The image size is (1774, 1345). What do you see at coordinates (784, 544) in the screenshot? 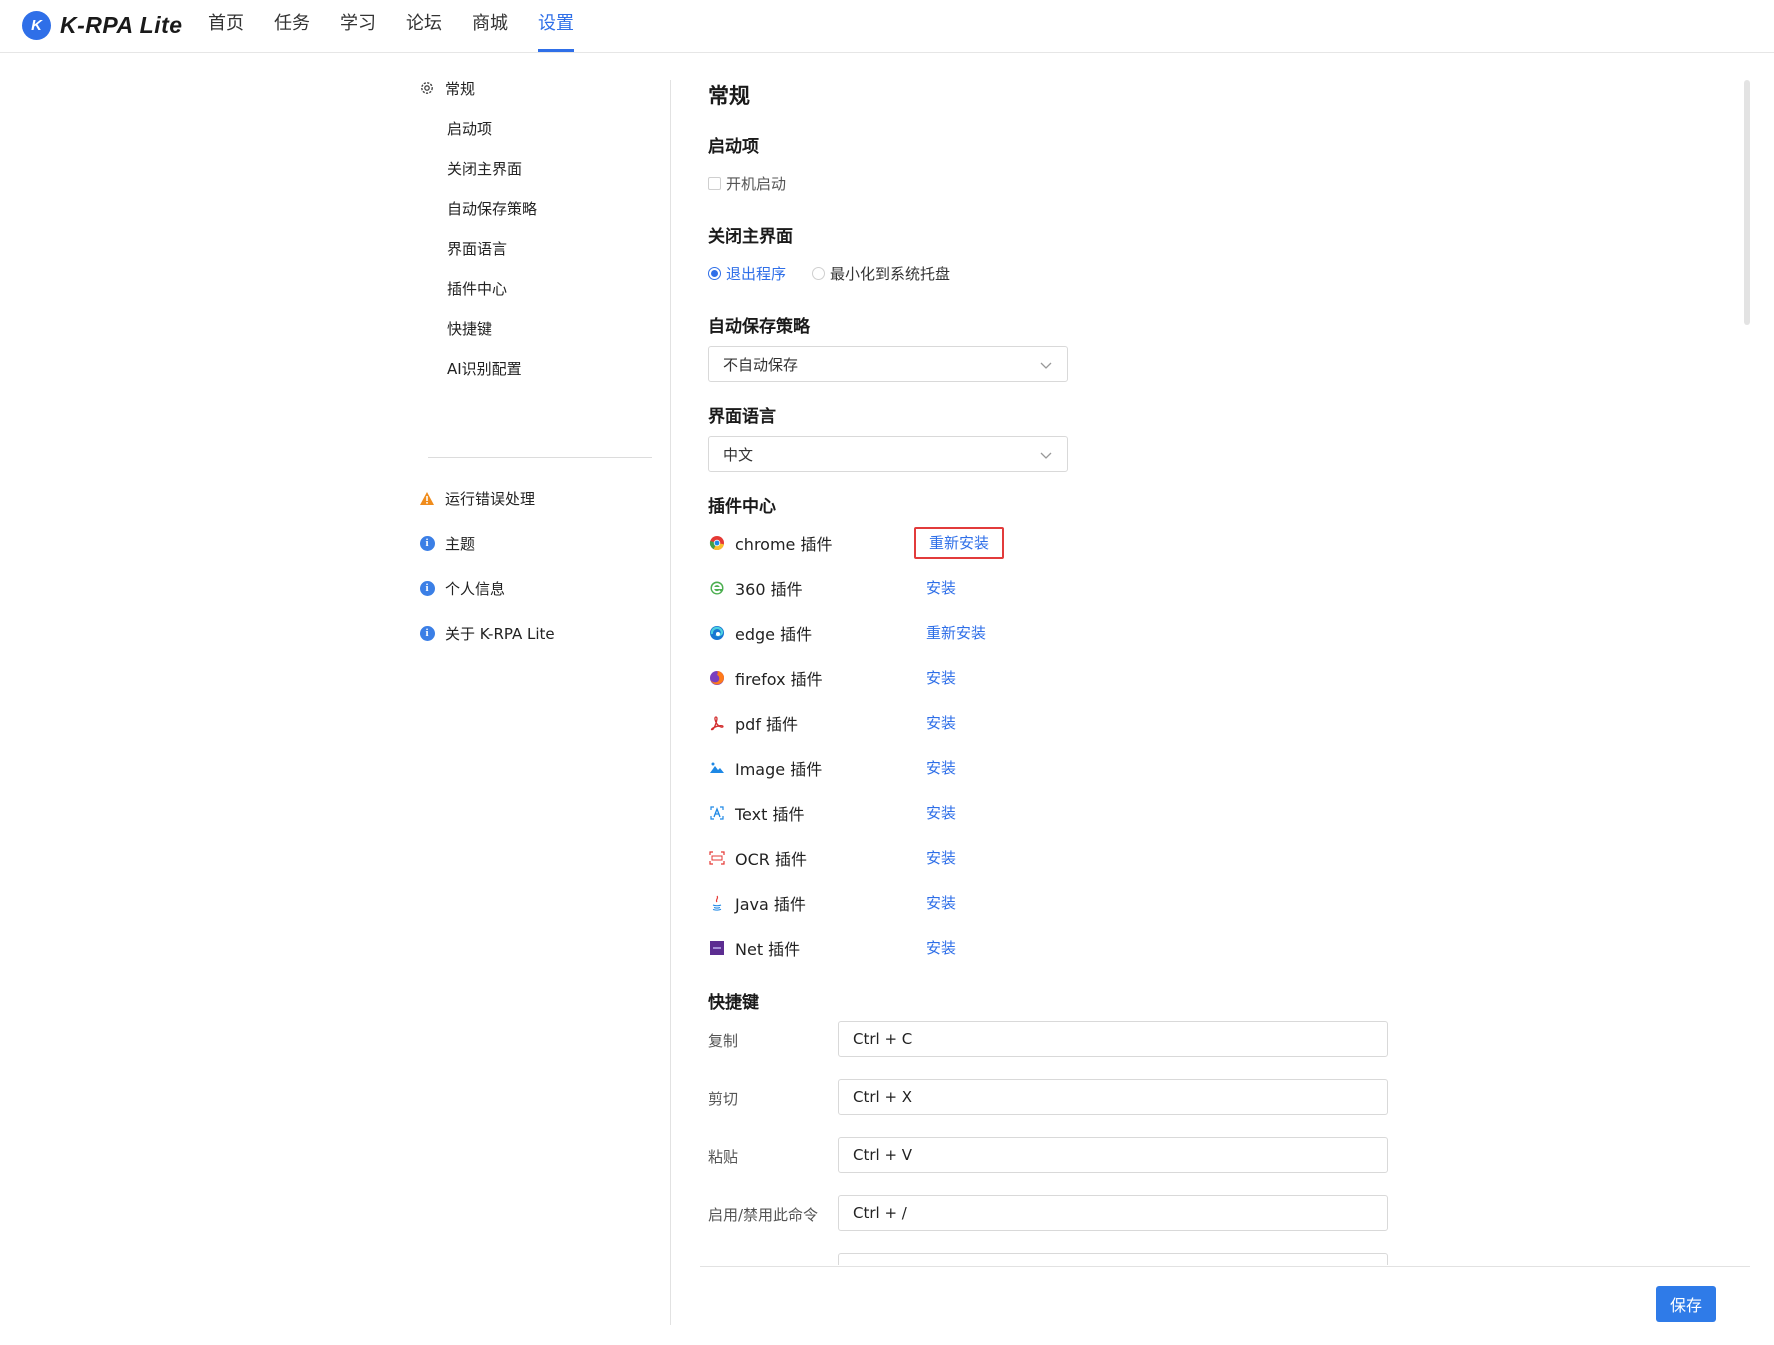
I see `plugin-name: chrome 插件` at bounding box center [784, 544].